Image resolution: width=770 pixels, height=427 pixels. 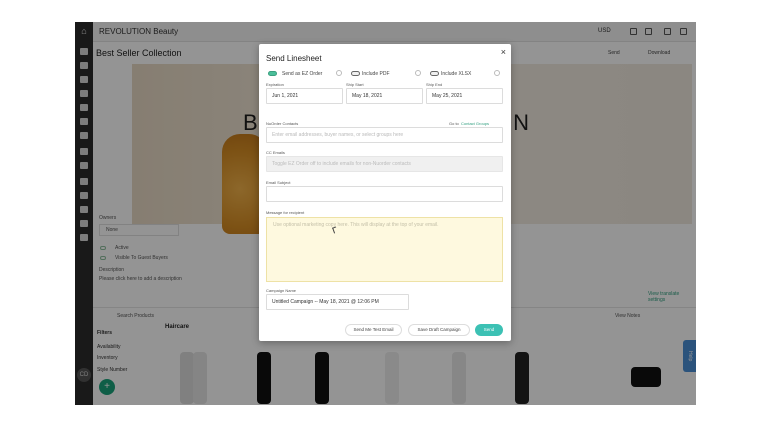 I want to click on send-test-email-button: Send Me Test Email, so click(x=373, y=330).